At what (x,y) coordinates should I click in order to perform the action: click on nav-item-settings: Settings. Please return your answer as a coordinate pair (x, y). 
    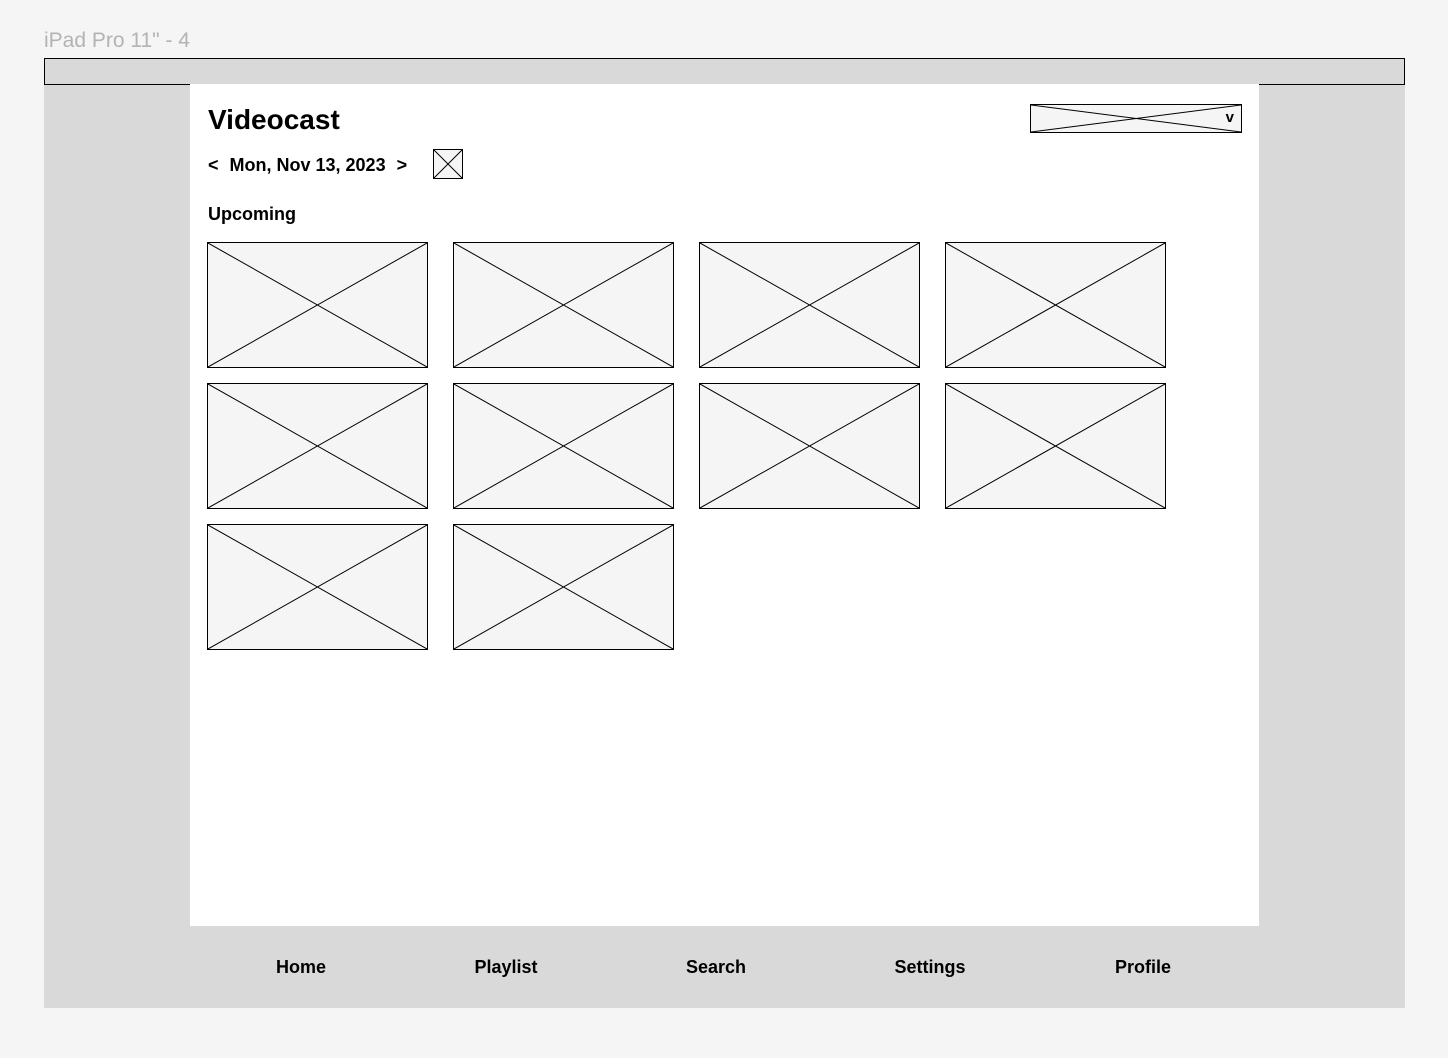
    Looking at the image, I should click on (929, 967).